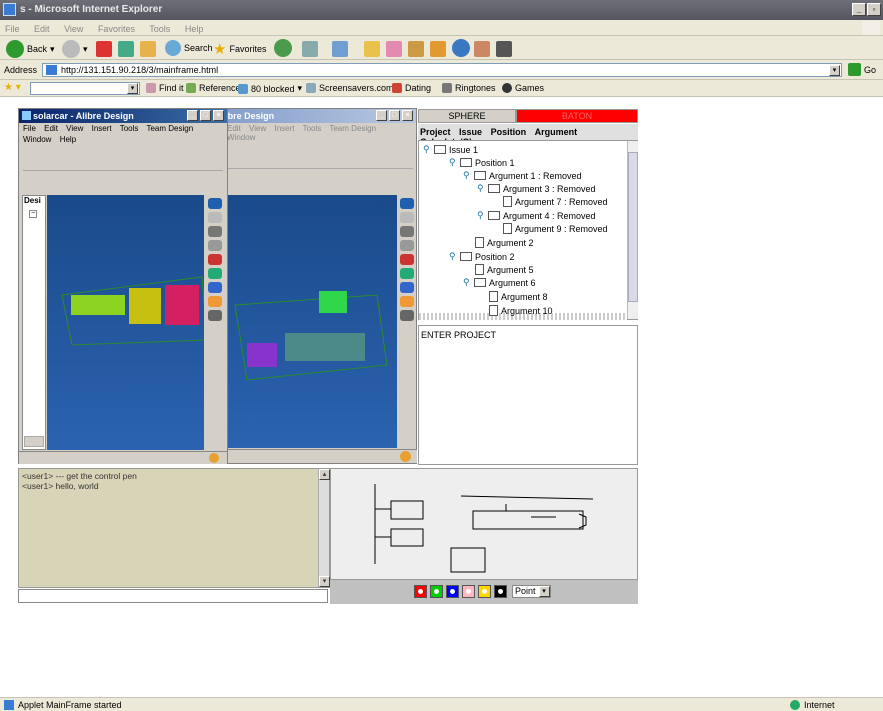 The width and height of the screenshot is (883, 711). Describe the element at coordinates (324, 474) in the screenshot. I see `scroll-up-button: ▴` at that location.